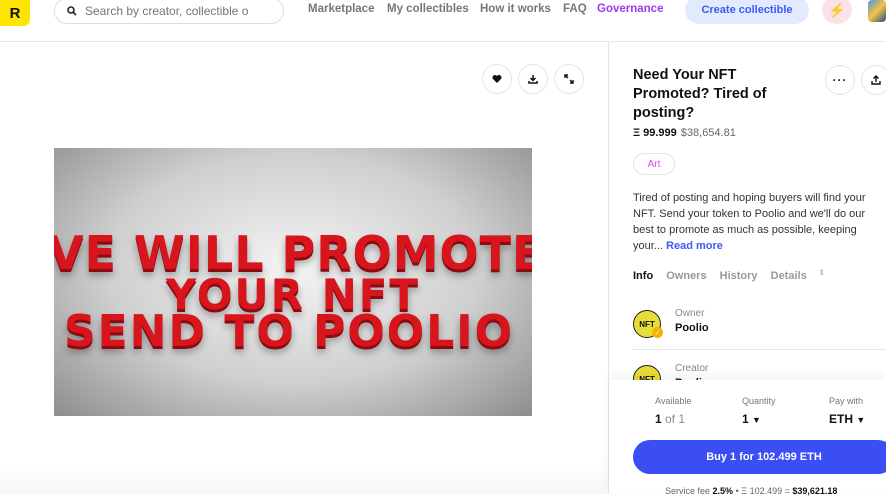 Image resolution: width=886 pixels, height=496 pixels. What do you see at coordinates (759, 349) in the screenshot?
I see `row-divider` at bounding box center [759, 349].